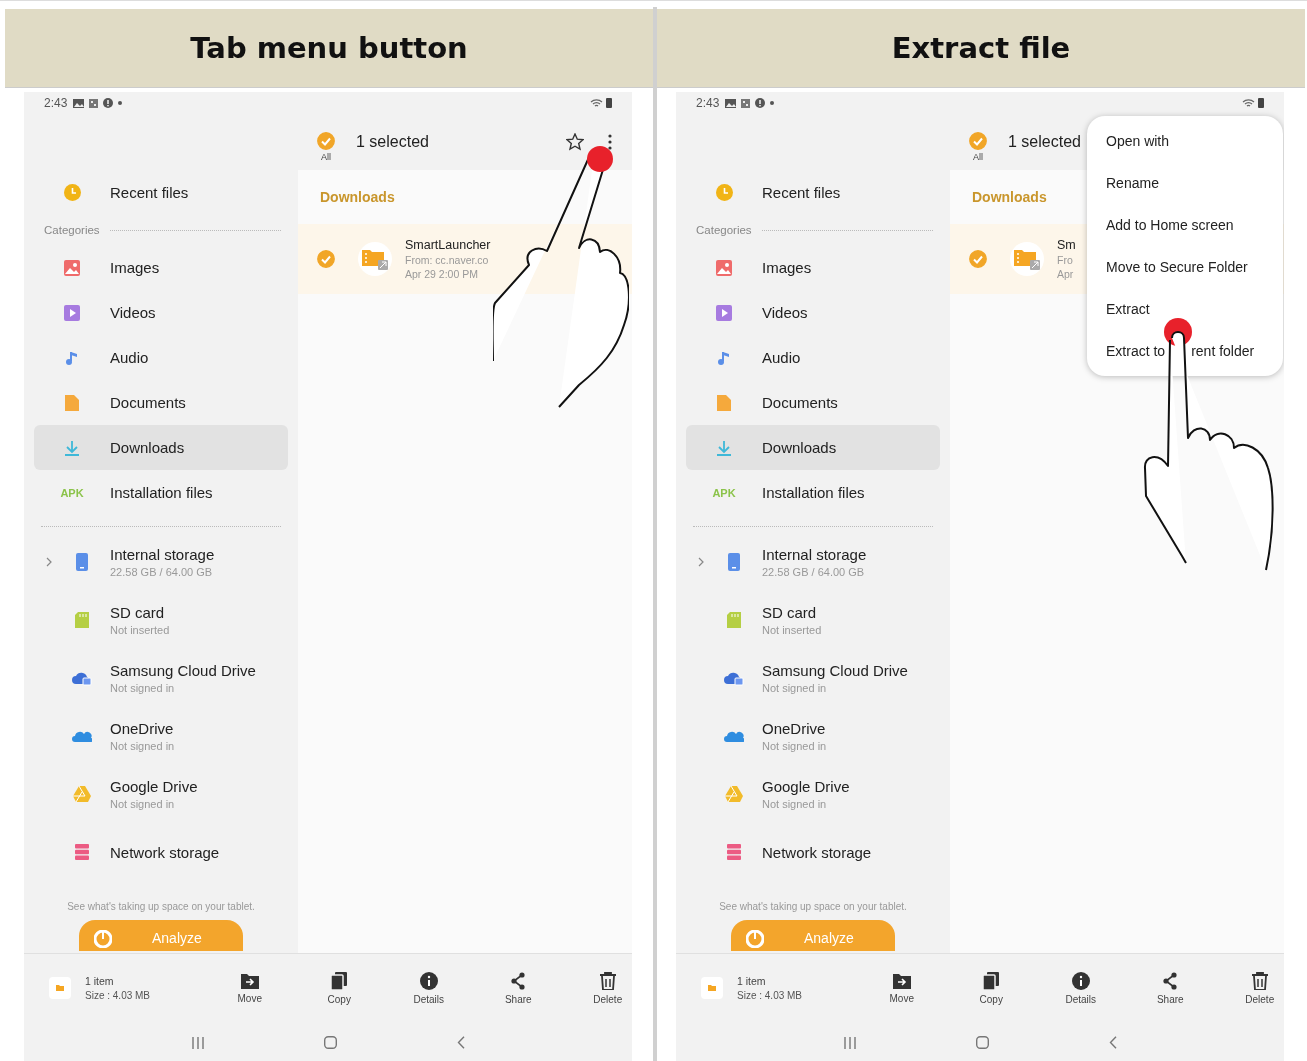 The height and width of the screenshot is (1061, 1307). What do you see at coordinates (60, 988) in the screenshot?
I see `folder-icon` at bounding box center [60, 988].